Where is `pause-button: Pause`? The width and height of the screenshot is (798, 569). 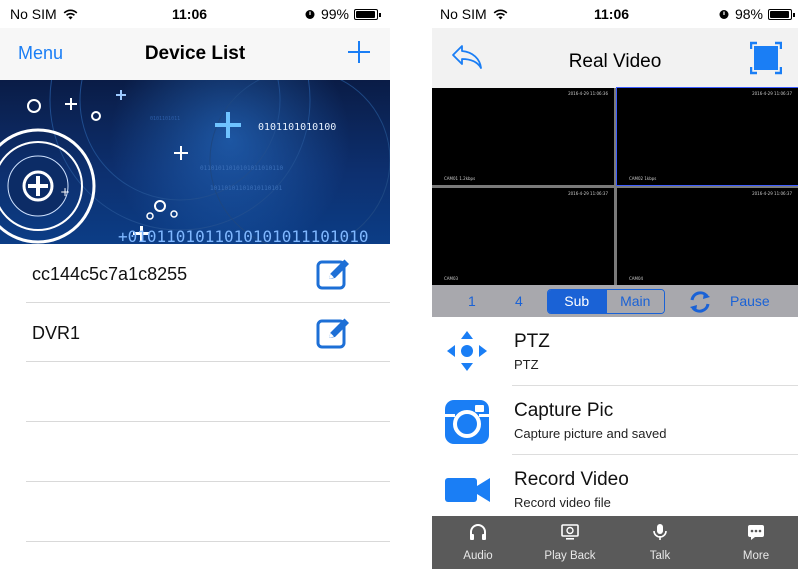 pause-button: Pause is located at coordinates (750, 301).